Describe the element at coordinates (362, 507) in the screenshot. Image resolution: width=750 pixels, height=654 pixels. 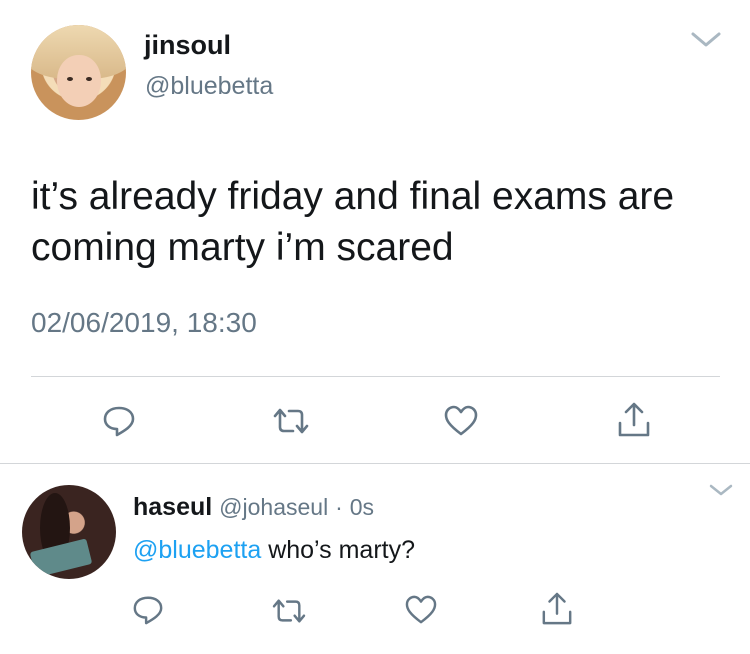
I see `reply-time: 0s` at that location.